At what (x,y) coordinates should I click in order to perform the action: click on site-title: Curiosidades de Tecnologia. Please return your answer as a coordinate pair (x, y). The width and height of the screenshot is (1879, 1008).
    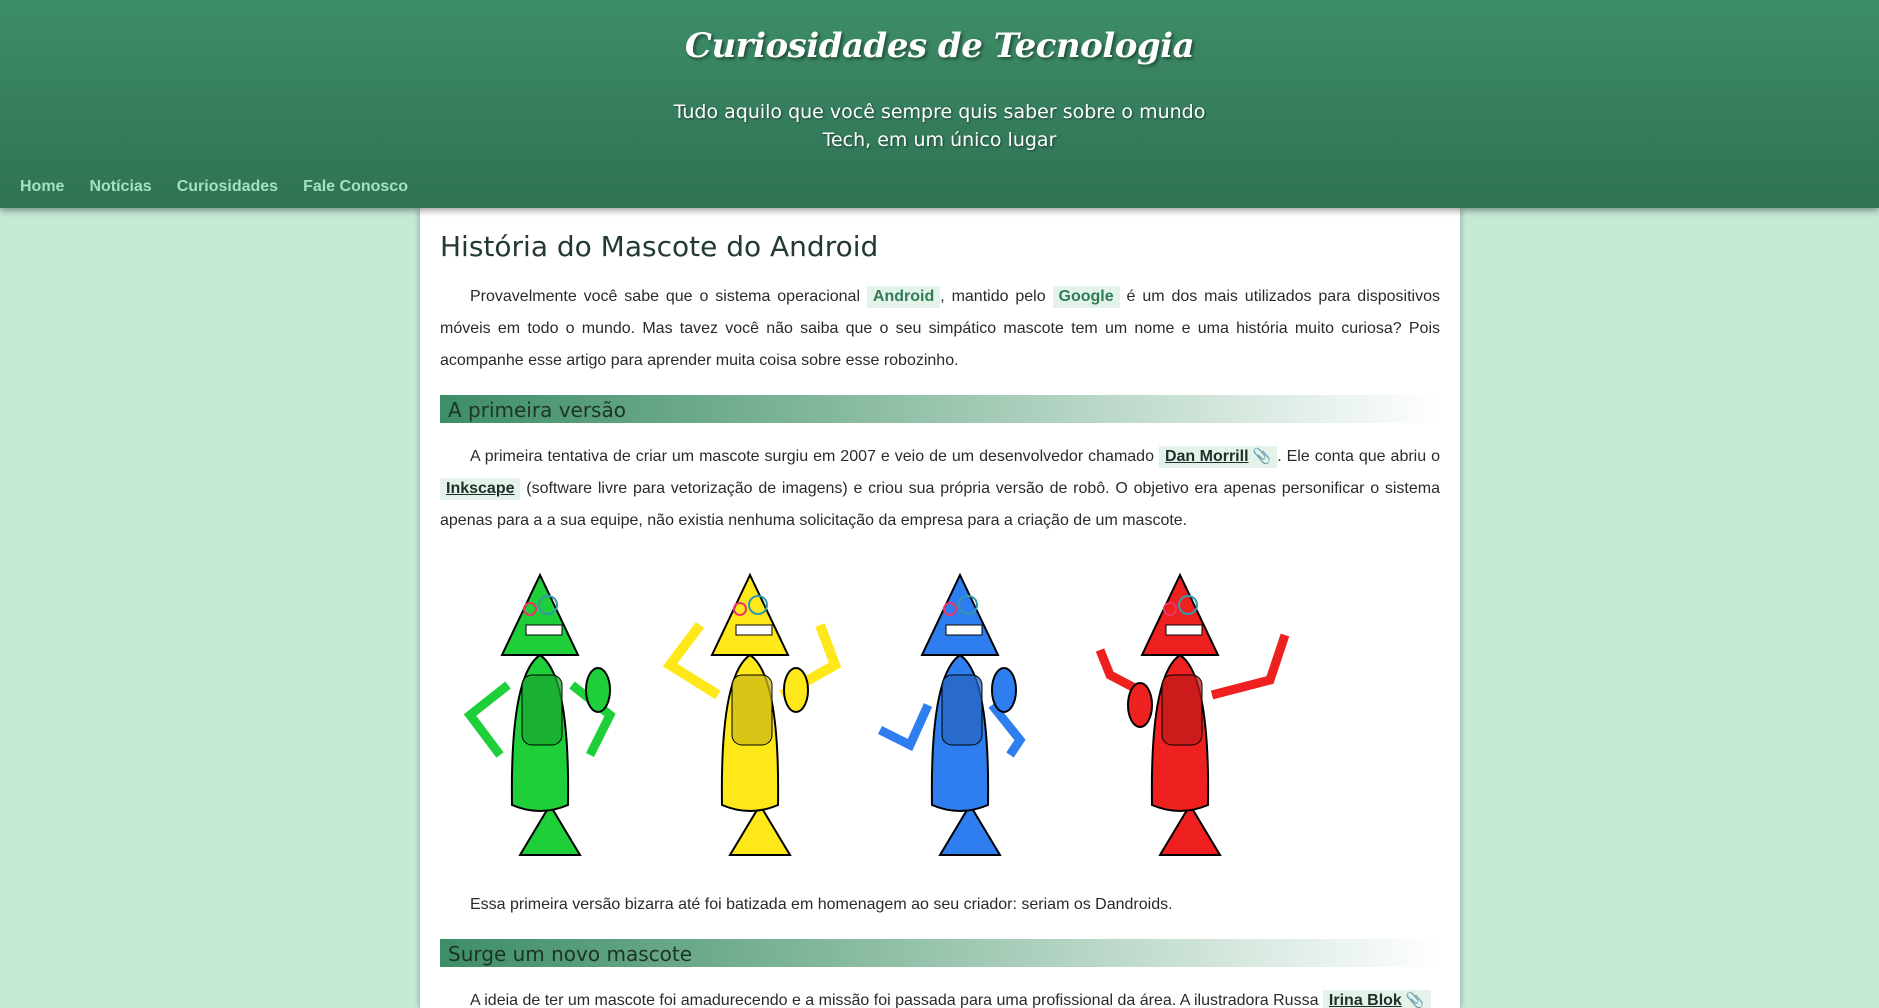
    Looking at the image, I should click on (939, 46).